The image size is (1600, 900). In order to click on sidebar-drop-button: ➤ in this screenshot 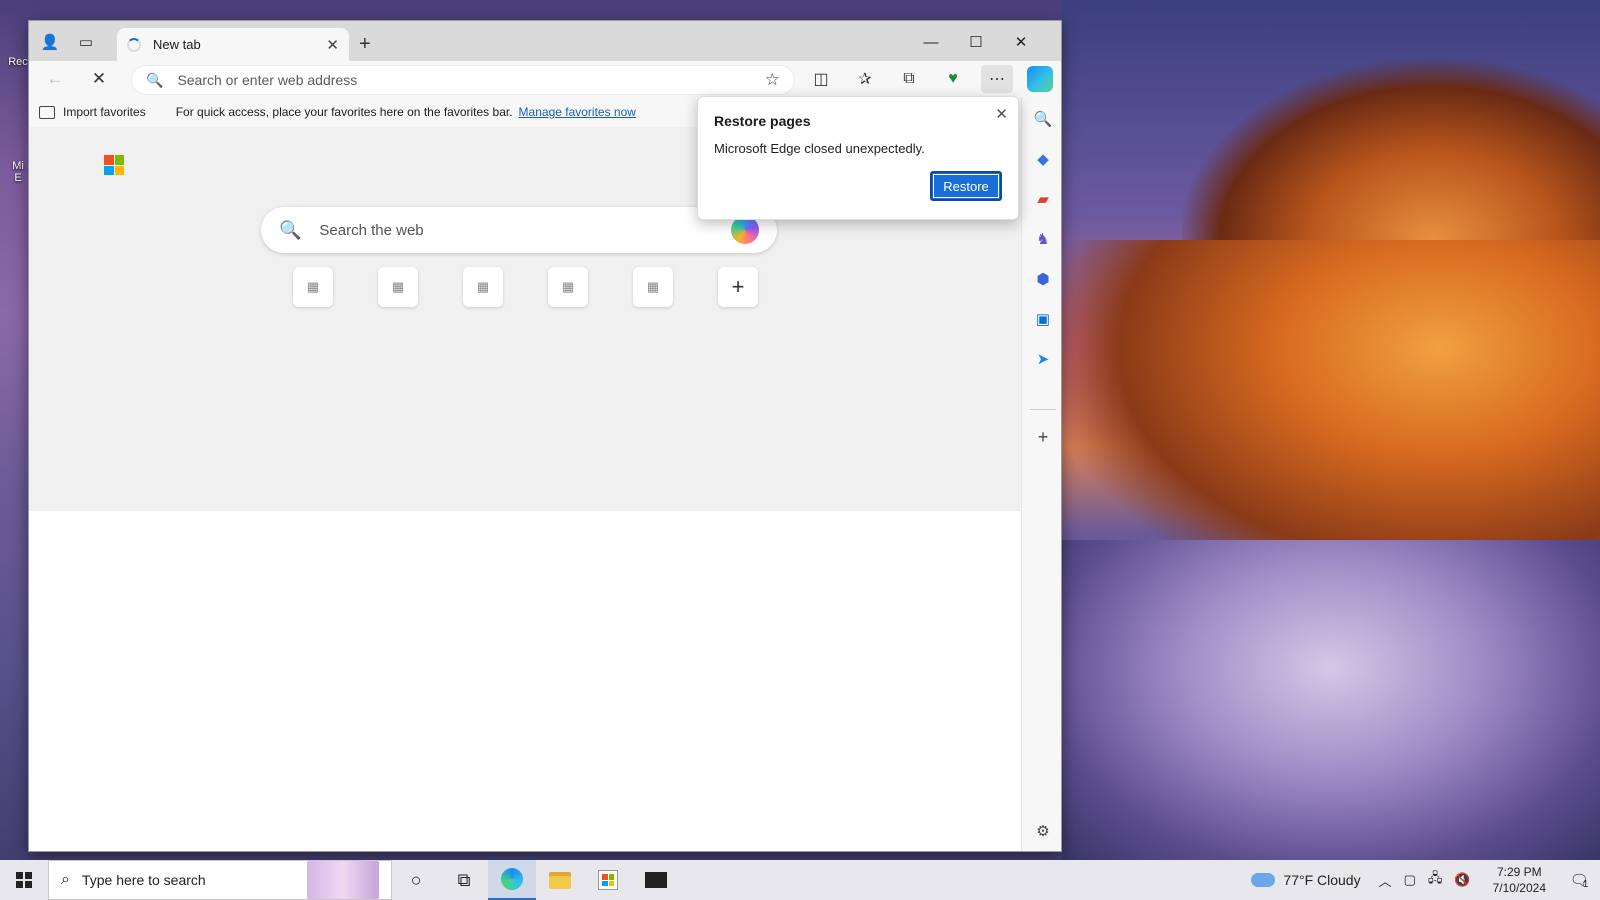, I will do `click(1043, 359)`.